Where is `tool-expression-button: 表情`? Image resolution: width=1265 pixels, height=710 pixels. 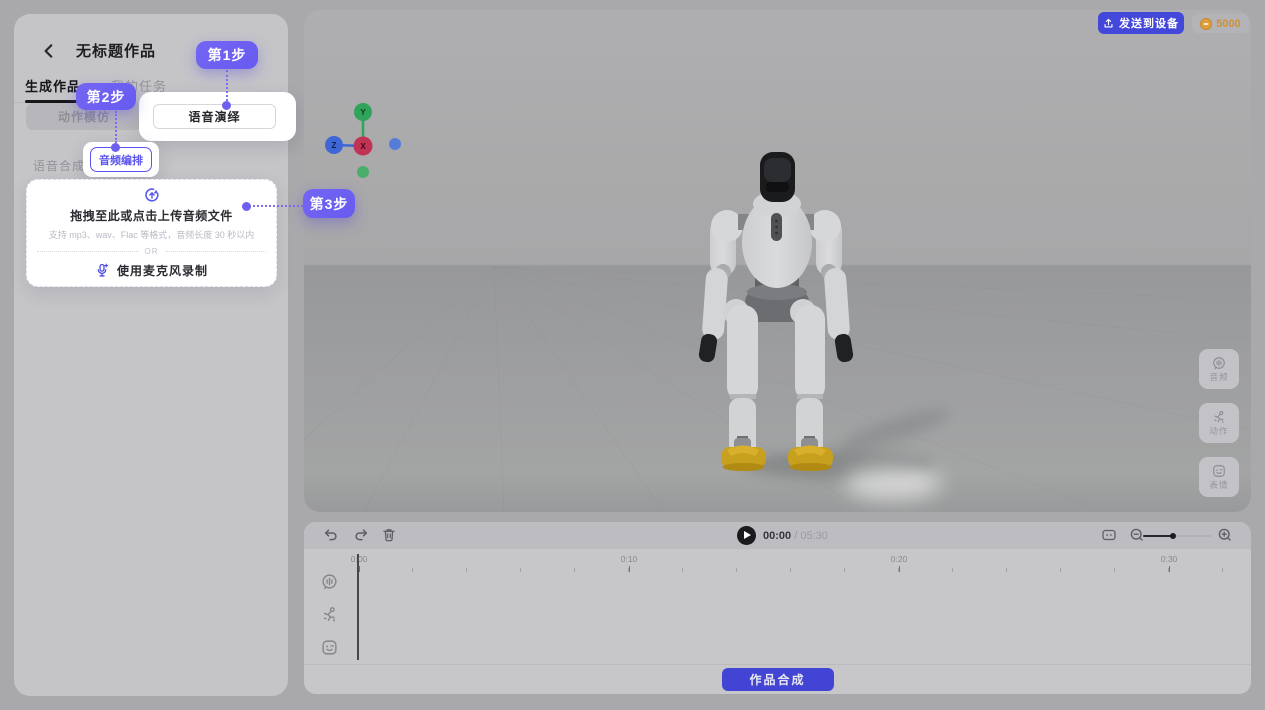 tool-expression-button: 表情 is located at coordinates (1219, 477).